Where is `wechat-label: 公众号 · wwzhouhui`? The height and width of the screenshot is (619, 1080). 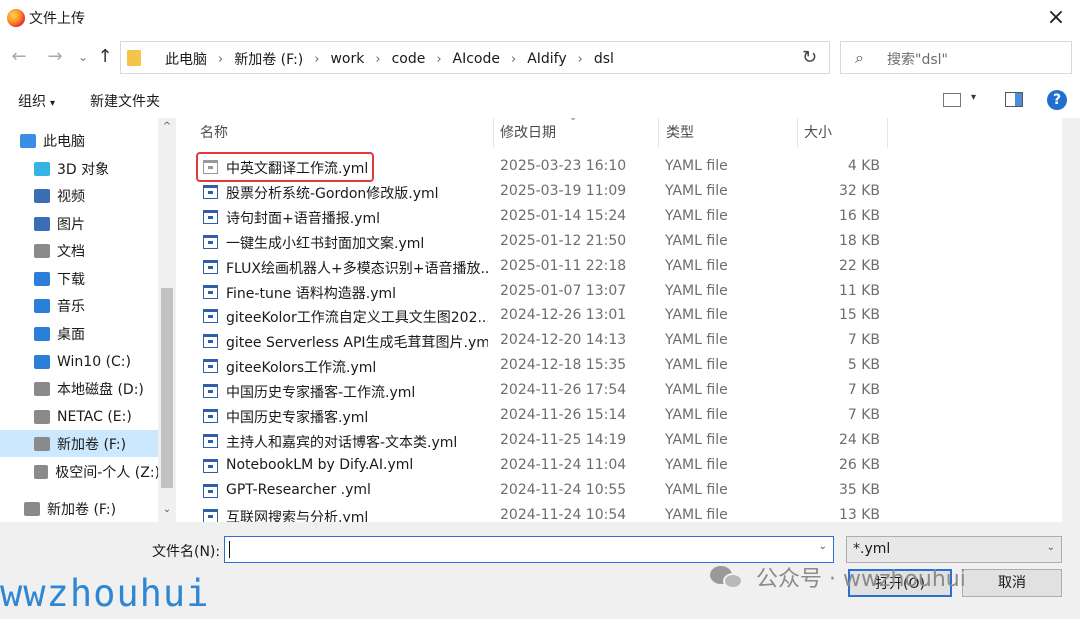
wechat-label: 公众号 · wwzhouhui is located at coordinates (861, 579).